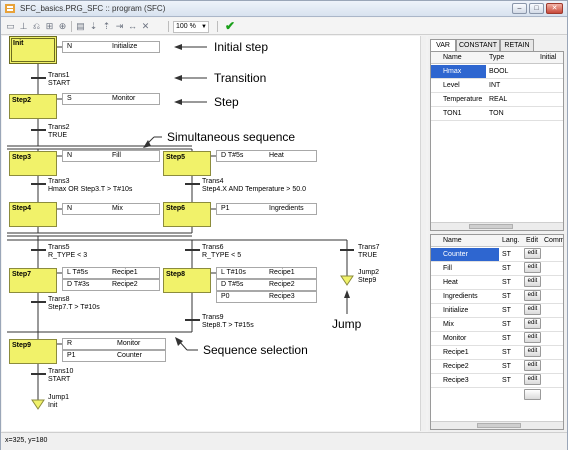  I want to click on action-name: Ingredients, so click(286, 208).